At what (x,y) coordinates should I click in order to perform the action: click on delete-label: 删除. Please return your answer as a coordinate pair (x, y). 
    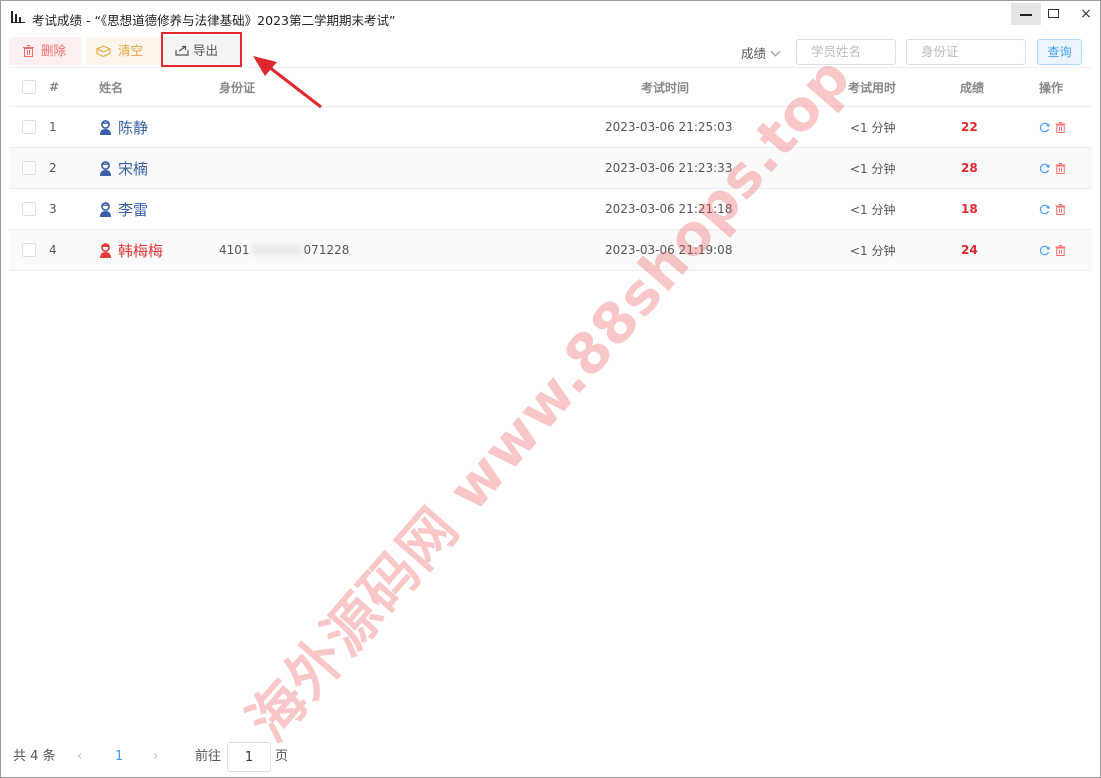
    Looking at the image, I should click on (54, 50).